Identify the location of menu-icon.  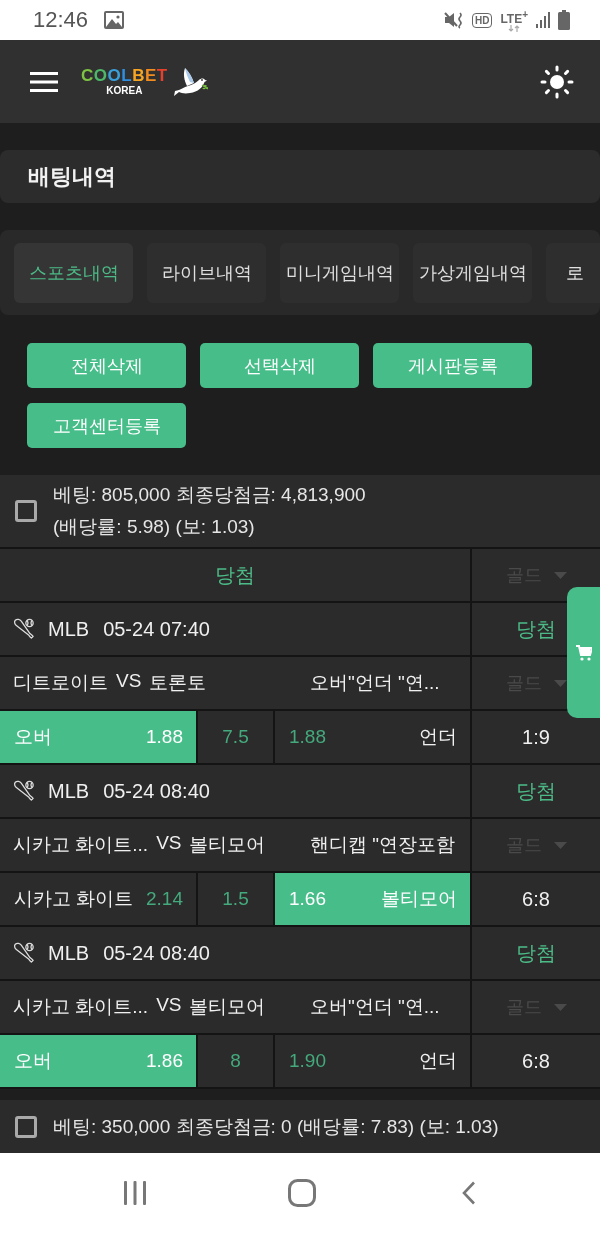
(44, 81).